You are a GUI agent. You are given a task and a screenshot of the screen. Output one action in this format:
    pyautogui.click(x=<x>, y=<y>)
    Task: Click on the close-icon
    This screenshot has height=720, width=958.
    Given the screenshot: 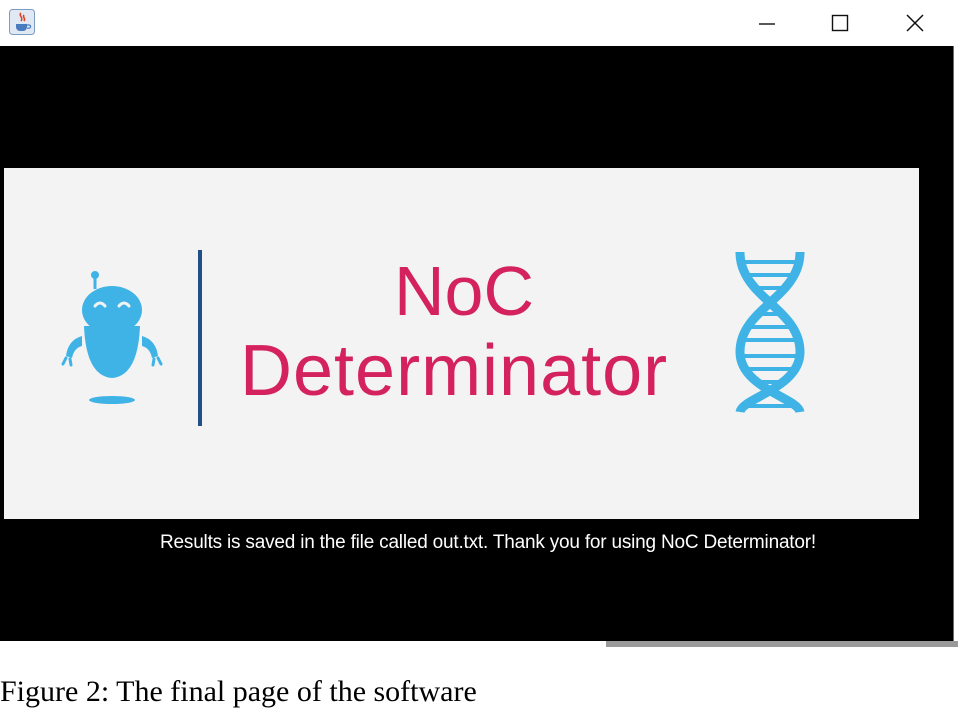 What is the action you would take?
    pyautogui.click(x=915, y=23)
    